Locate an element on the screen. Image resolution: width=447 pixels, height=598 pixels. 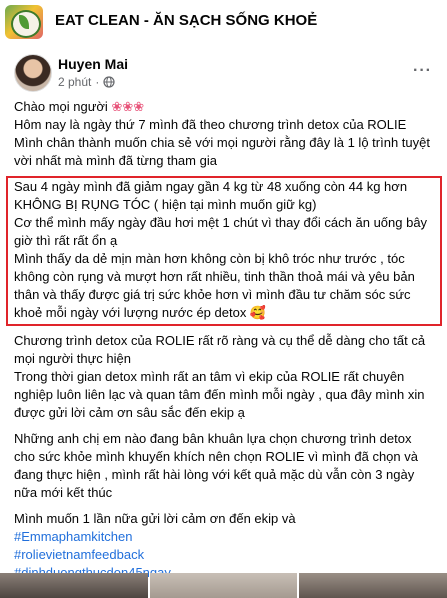
post-photos is located at coordinates (223, 585).